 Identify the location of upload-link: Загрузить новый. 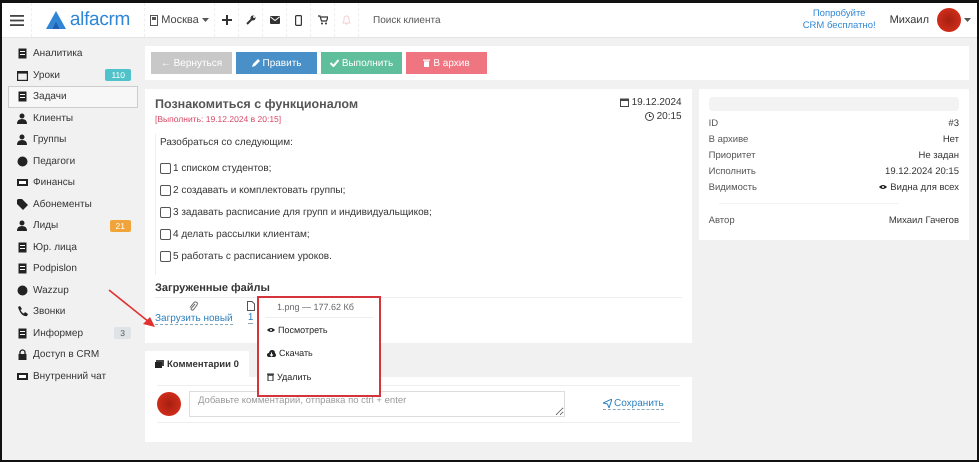
(194, 319).